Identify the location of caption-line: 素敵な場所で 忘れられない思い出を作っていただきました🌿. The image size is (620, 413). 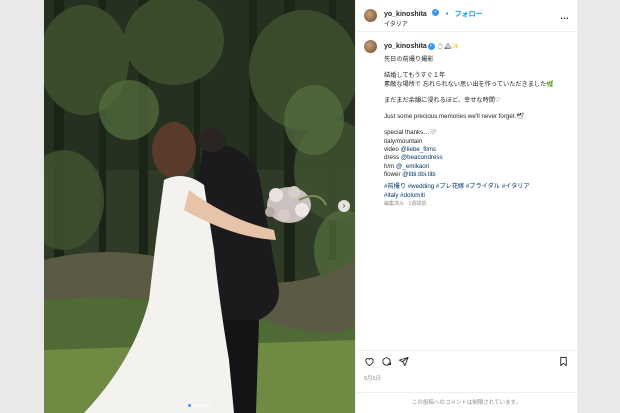
(469, 84).